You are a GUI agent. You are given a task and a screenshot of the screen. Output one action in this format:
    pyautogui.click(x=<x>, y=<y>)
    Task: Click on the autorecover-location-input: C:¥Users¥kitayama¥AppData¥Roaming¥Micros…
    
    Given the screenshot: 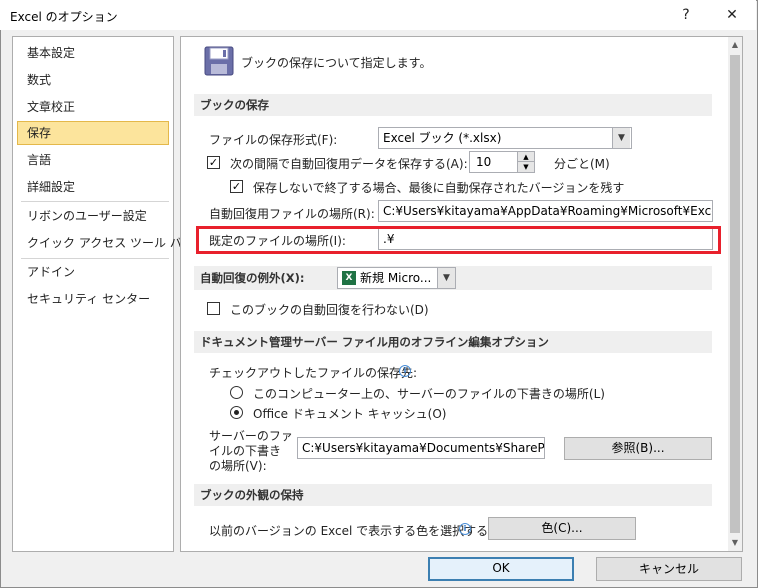 What is the action you would take?
    pyautogui.click(x=545, y=211)
    